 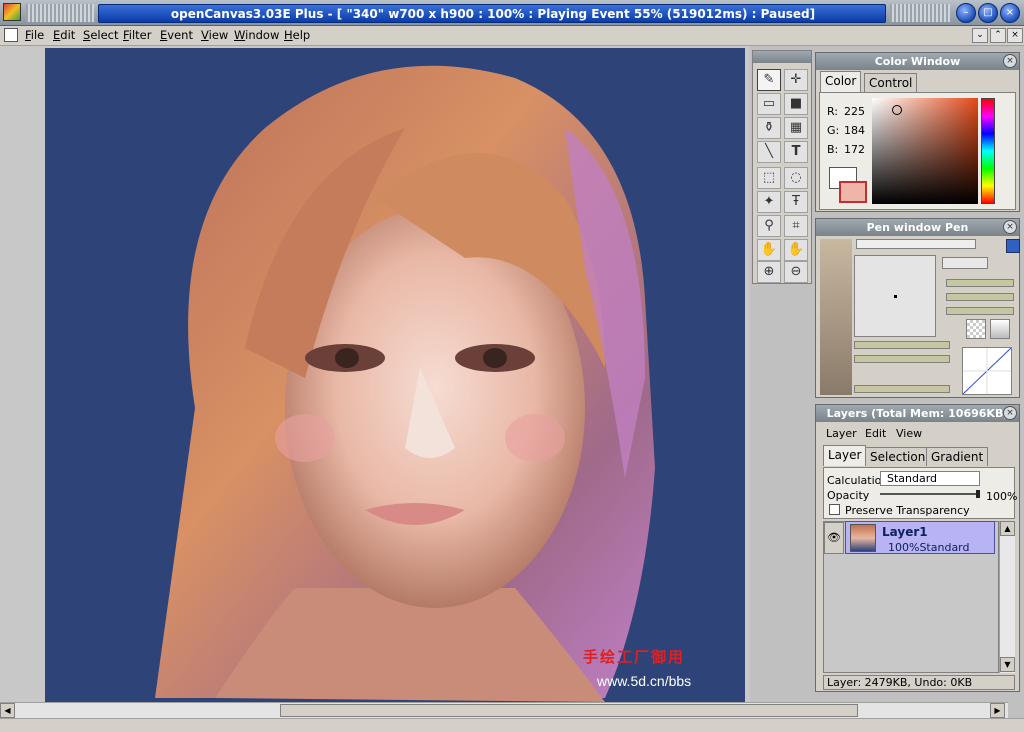 I want to click on menu-help: Help, so click(x=297, y=35).